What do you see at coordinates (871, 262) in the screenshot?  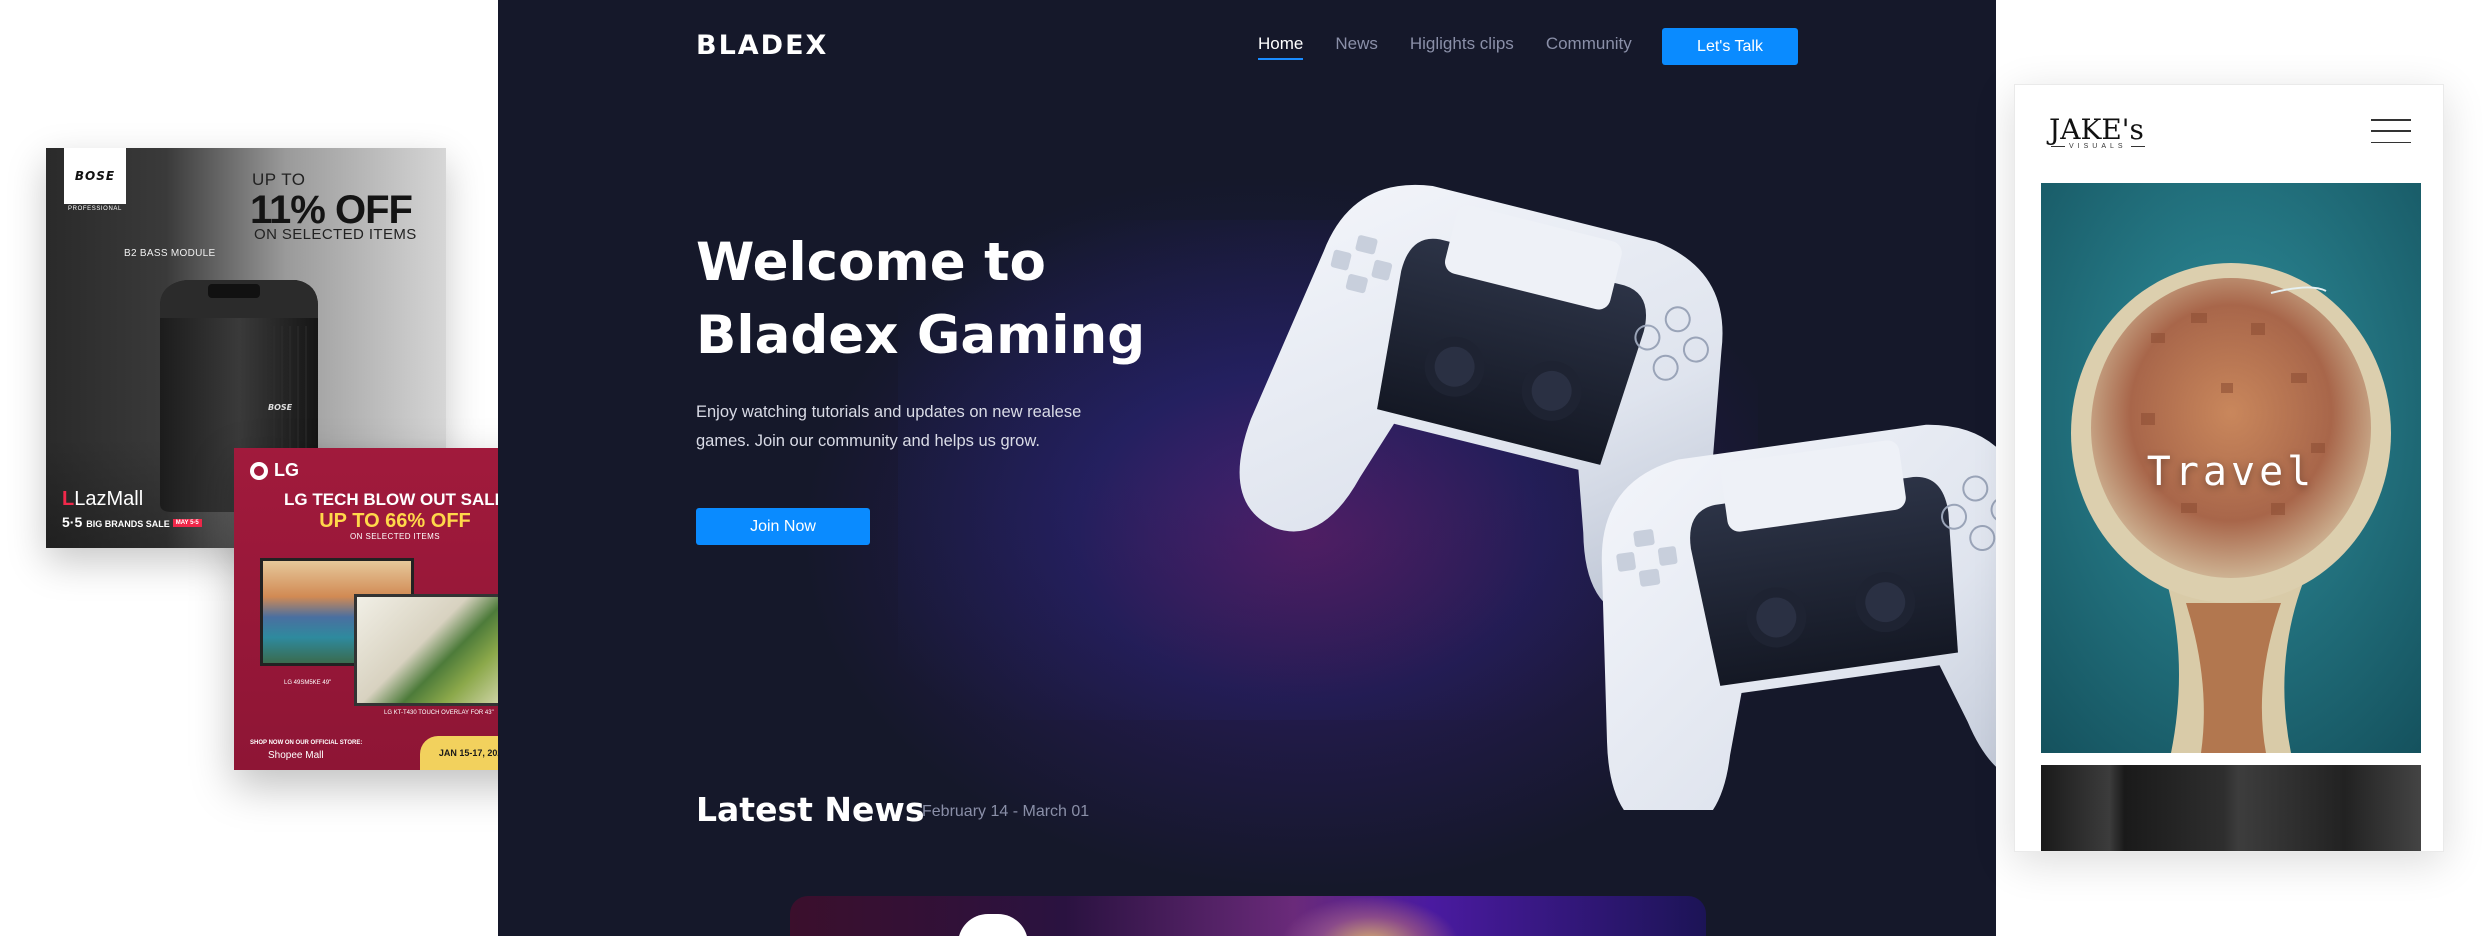 I see `hero-title-line1: Welcome to` at bounding box center [871, 262].